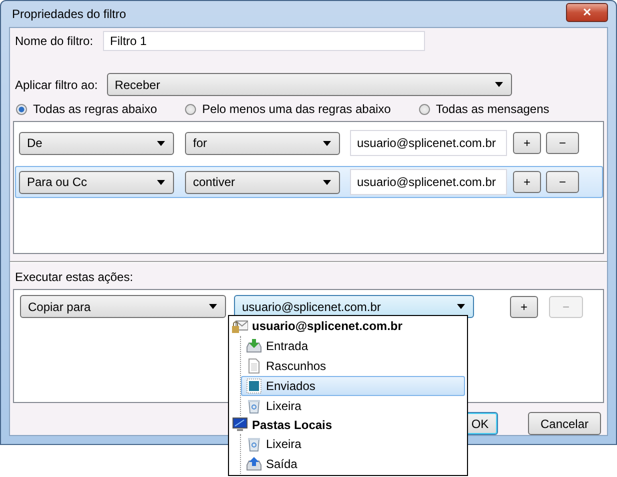 The image size is (617, 477). I want to click on rule-operator-select: for, so click(262, 143).